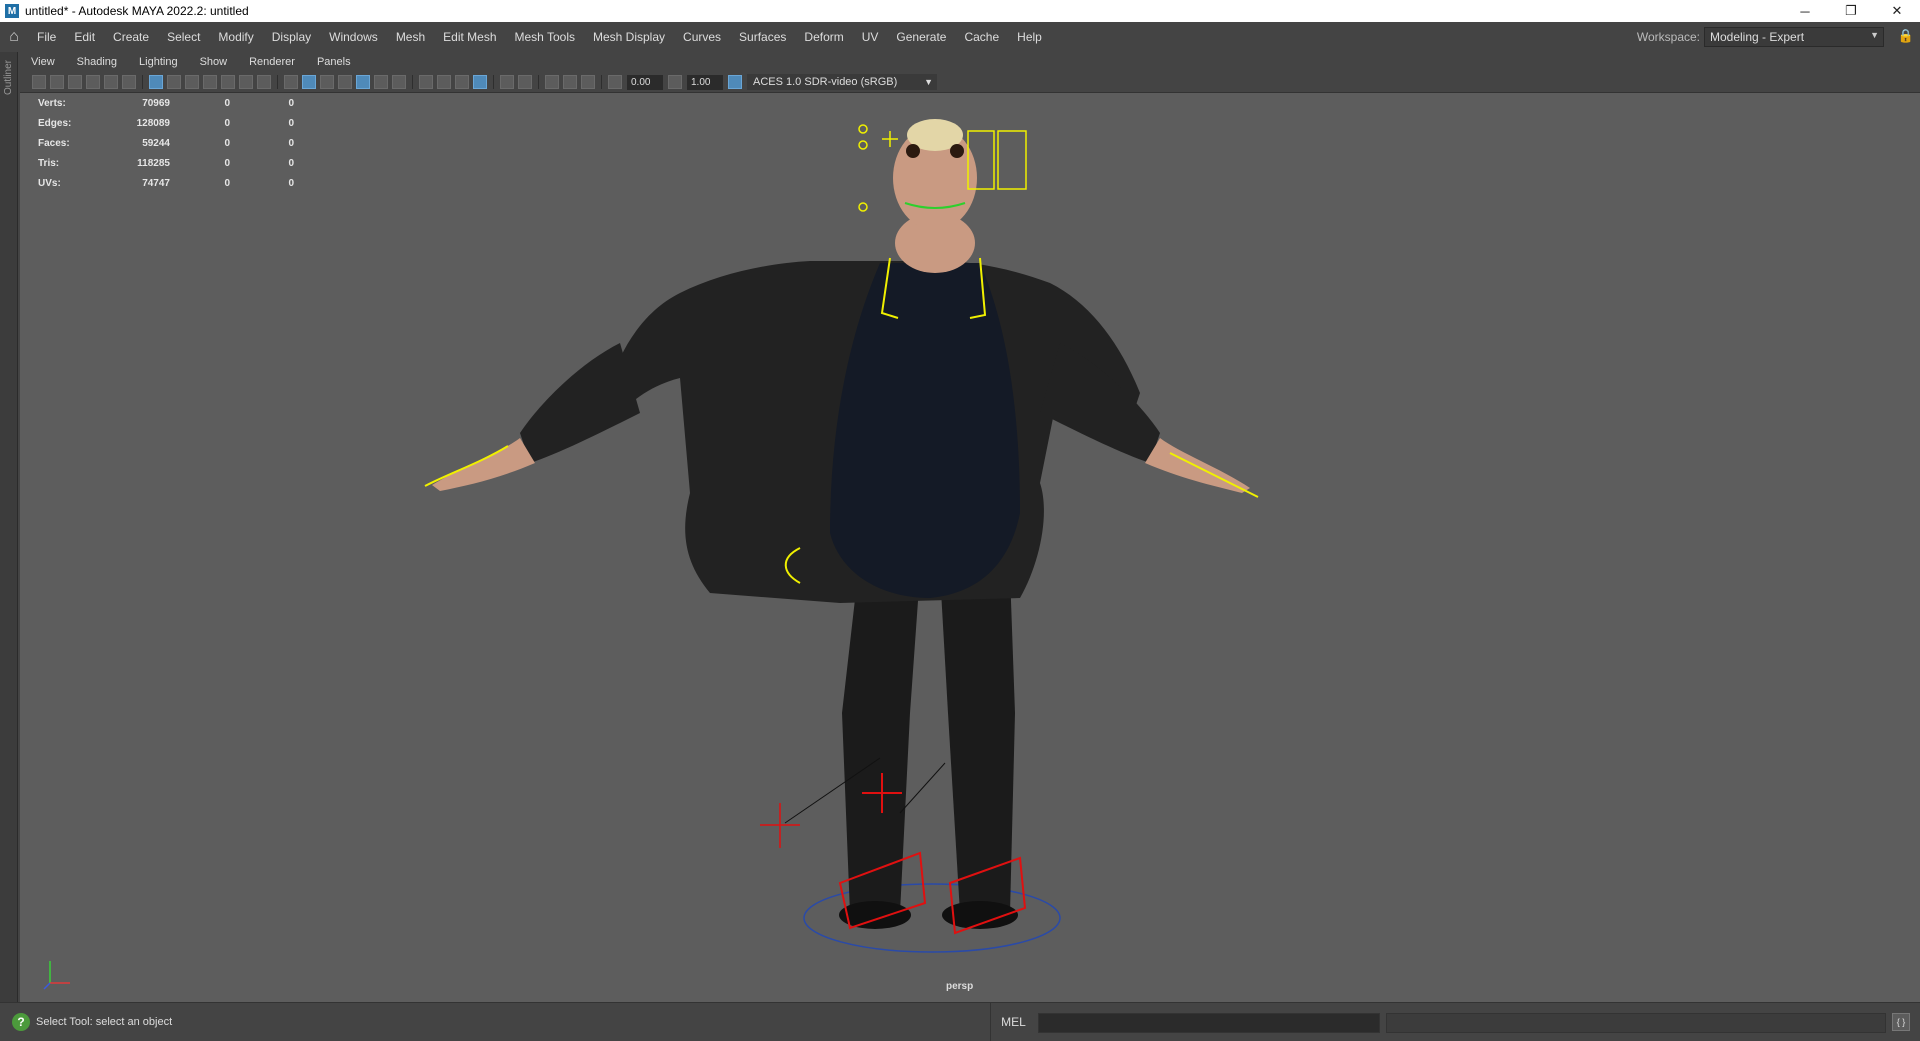  What do you see at coordinates (960, 1021) in the screenshot?
I see `help-line: ? Select Tool: select an object MEL { }` at bounding box center [960, 1021].